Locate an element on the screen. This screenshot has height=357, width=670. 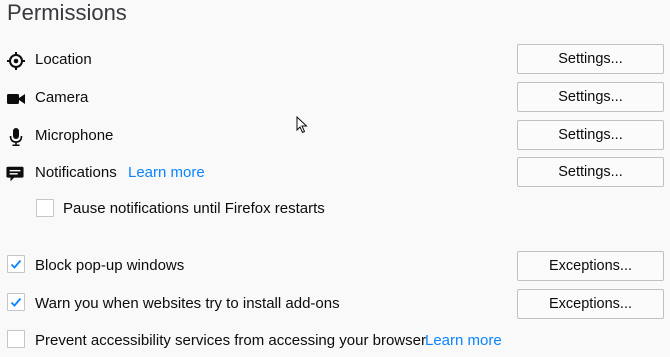
block-popups-checkbox is located at coordinates (16, 264).